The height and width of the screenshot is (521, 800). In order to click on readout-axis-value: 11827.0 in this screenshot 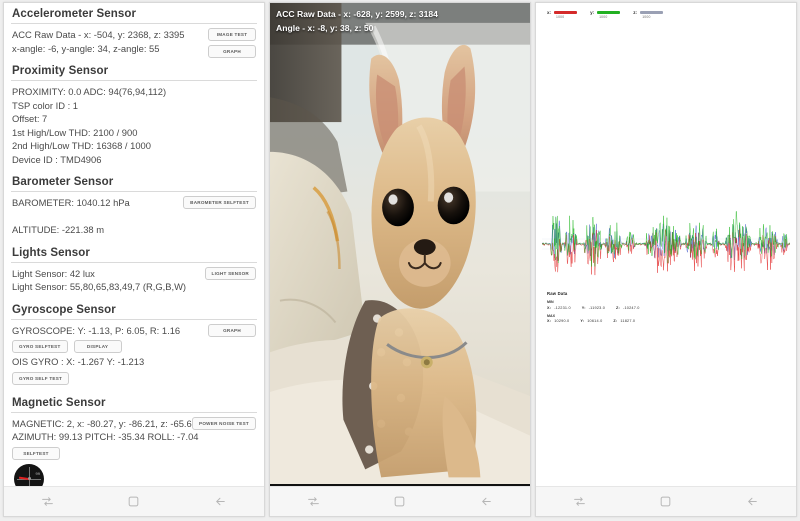, I will do `click(628, 321)`.